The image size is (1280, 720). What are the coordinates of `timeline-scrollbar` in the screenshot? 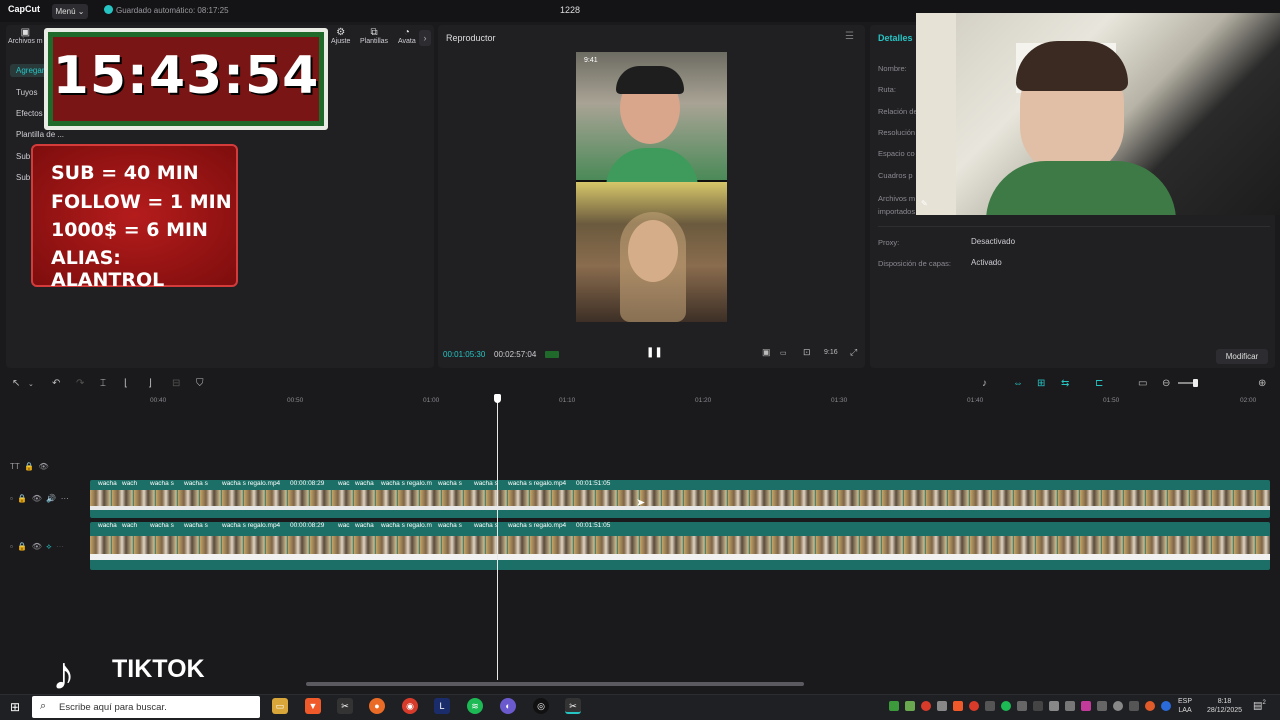 It's located at (555, 684).